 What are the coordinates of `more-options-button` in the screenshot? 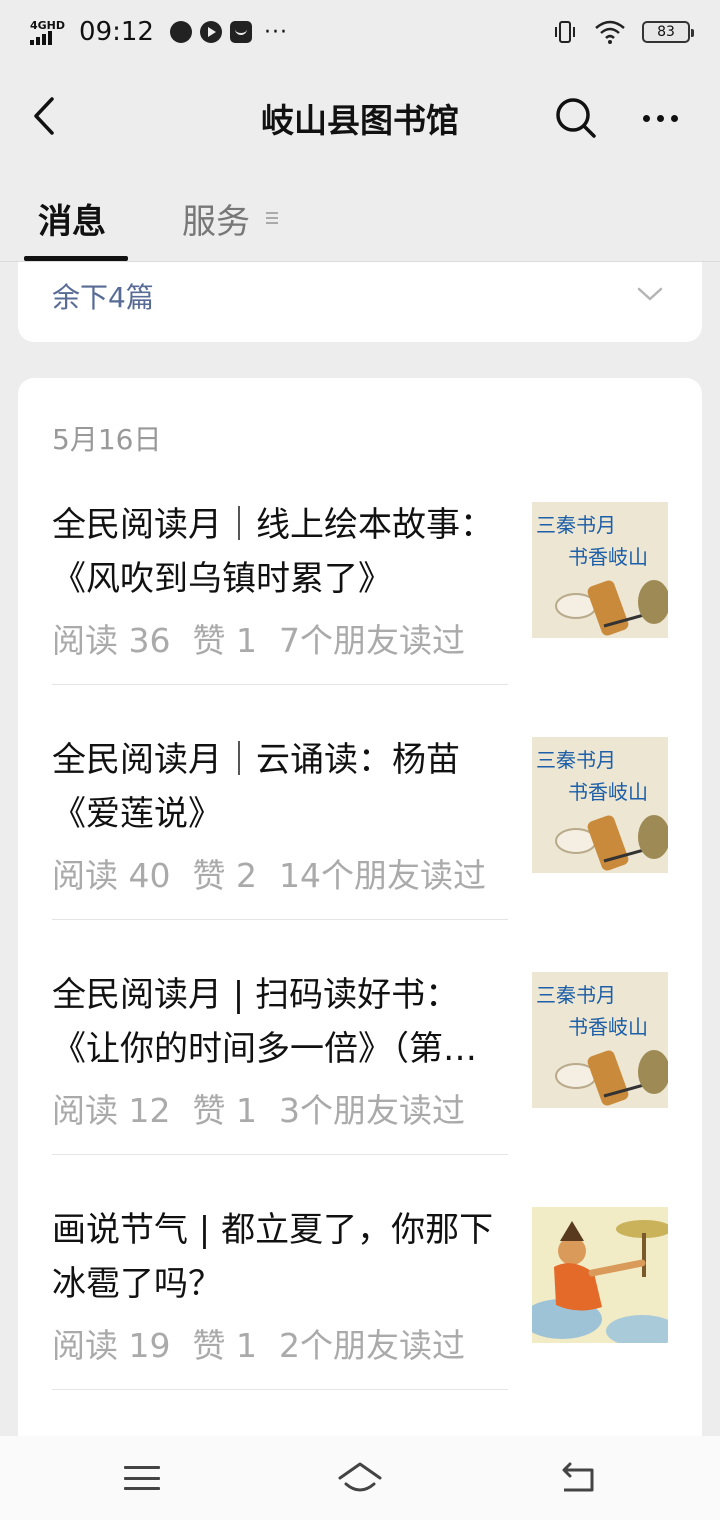 It's located at (660, 118).